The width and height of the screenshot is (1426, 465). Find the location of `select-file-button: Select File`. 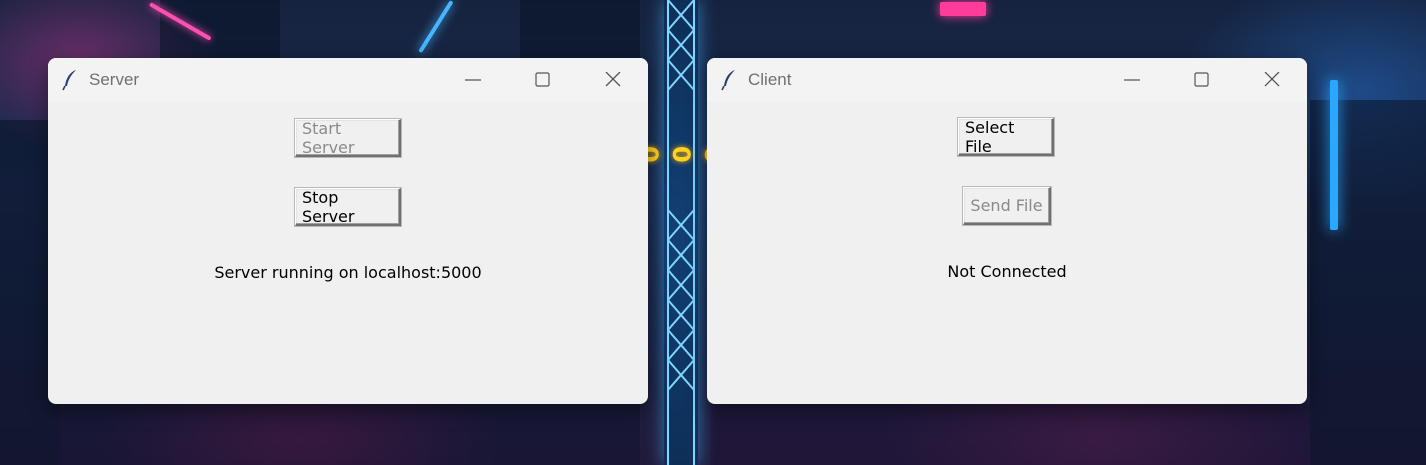

select-file-button: Select File is located at coordinates (1006, 137).